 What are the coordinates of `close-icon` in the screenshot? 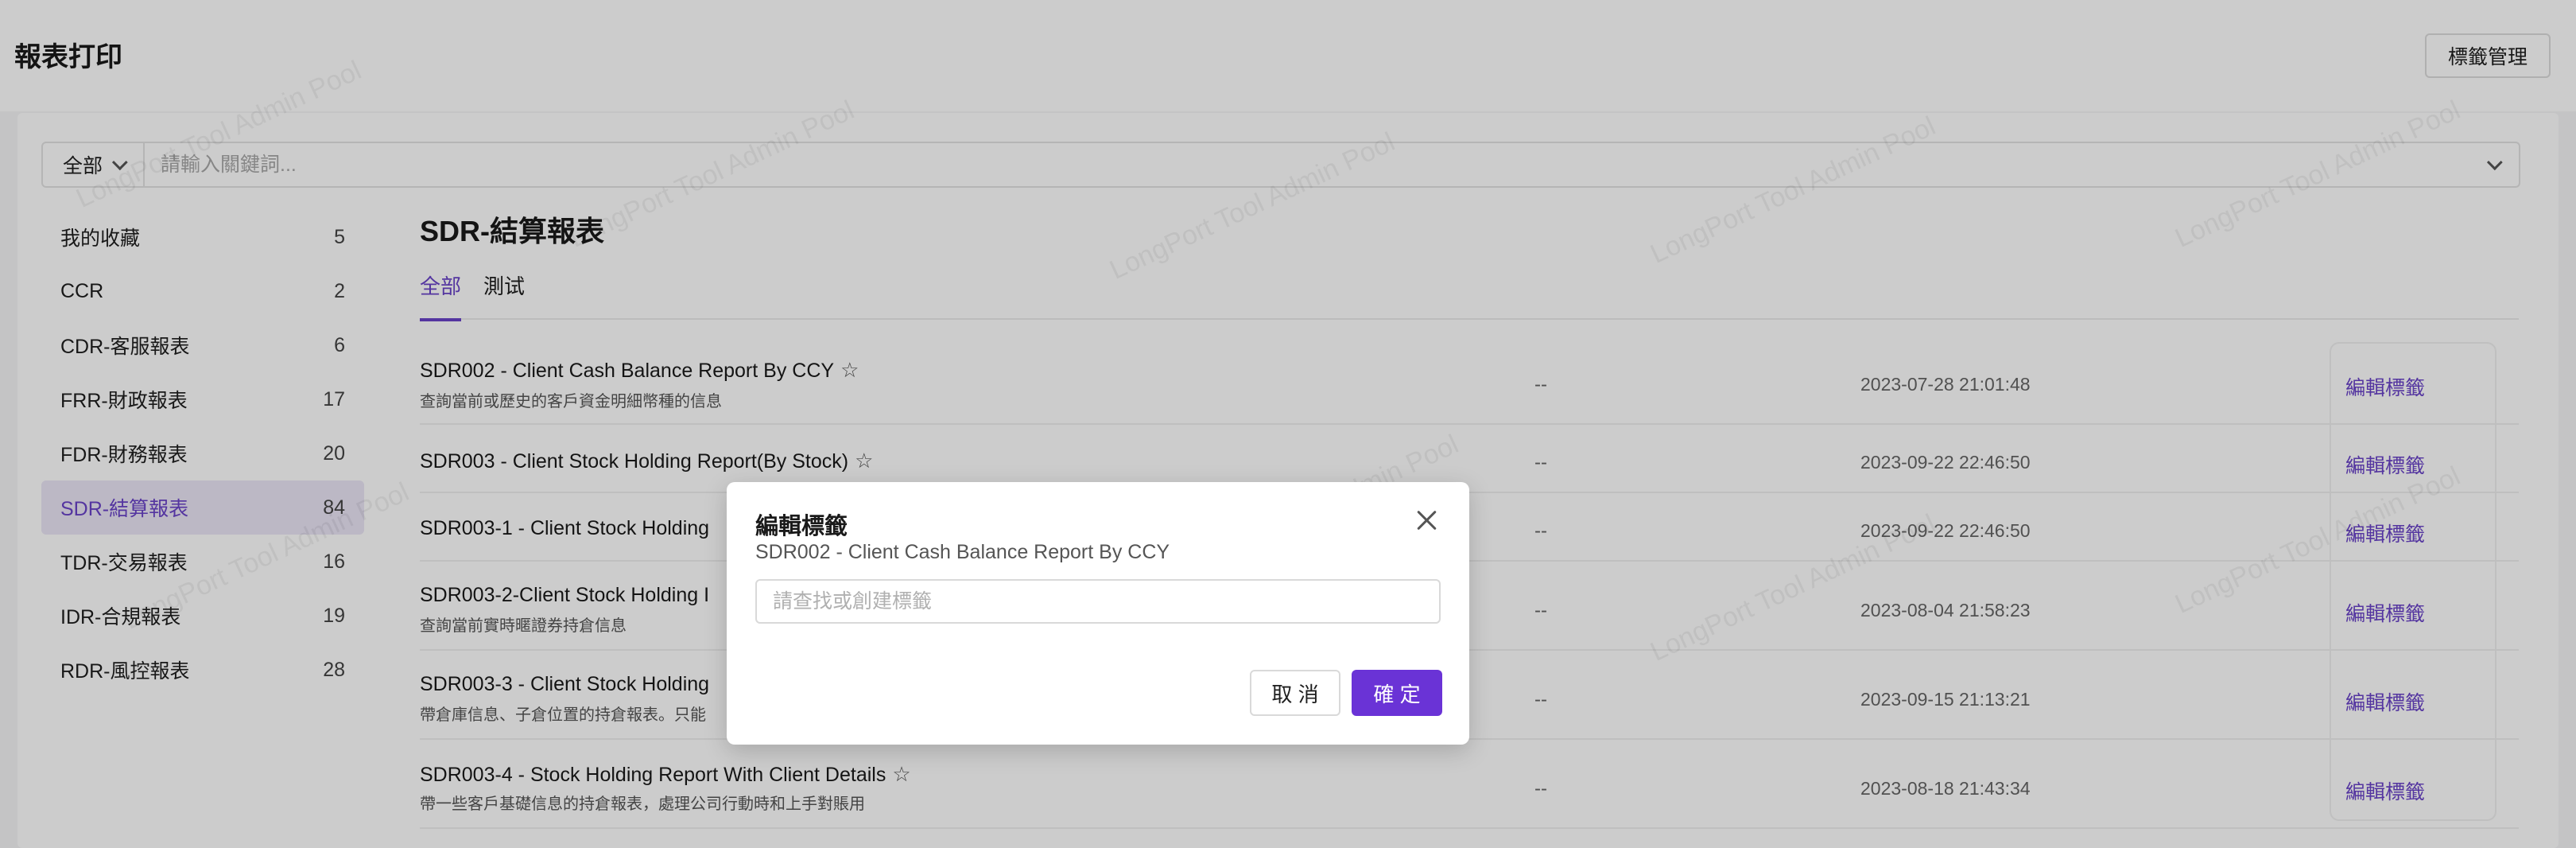 It's located at (1426, 520).